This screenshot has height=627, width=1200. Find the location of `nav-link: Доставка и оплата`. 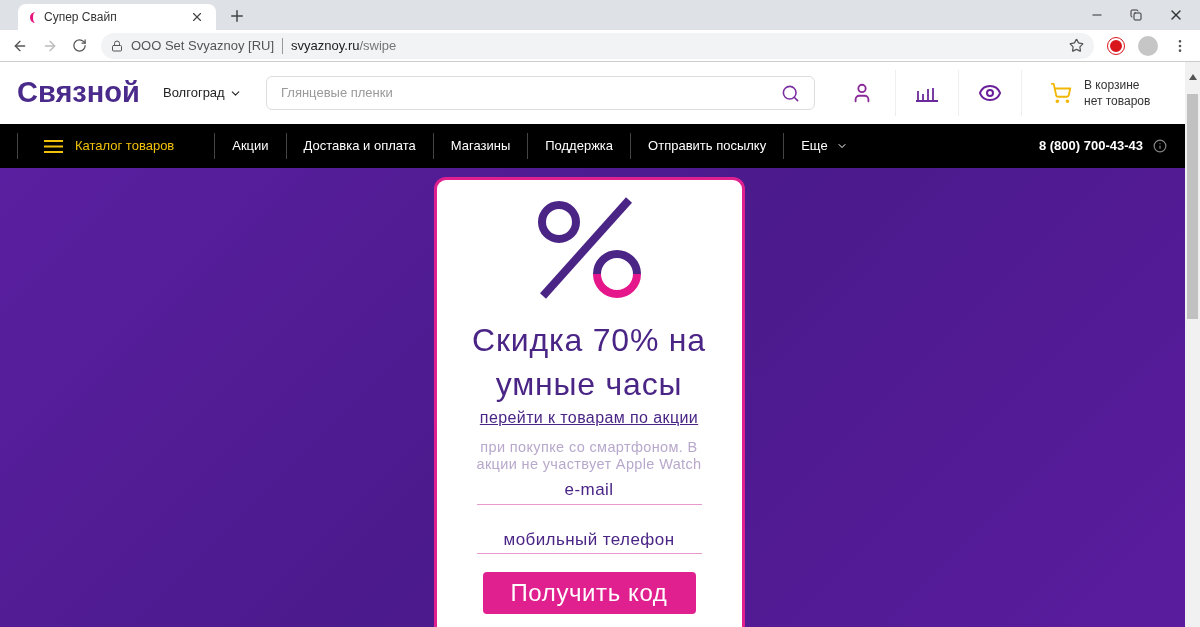

nav-link: Доставка и оплата is located at coordinates (359, 146).